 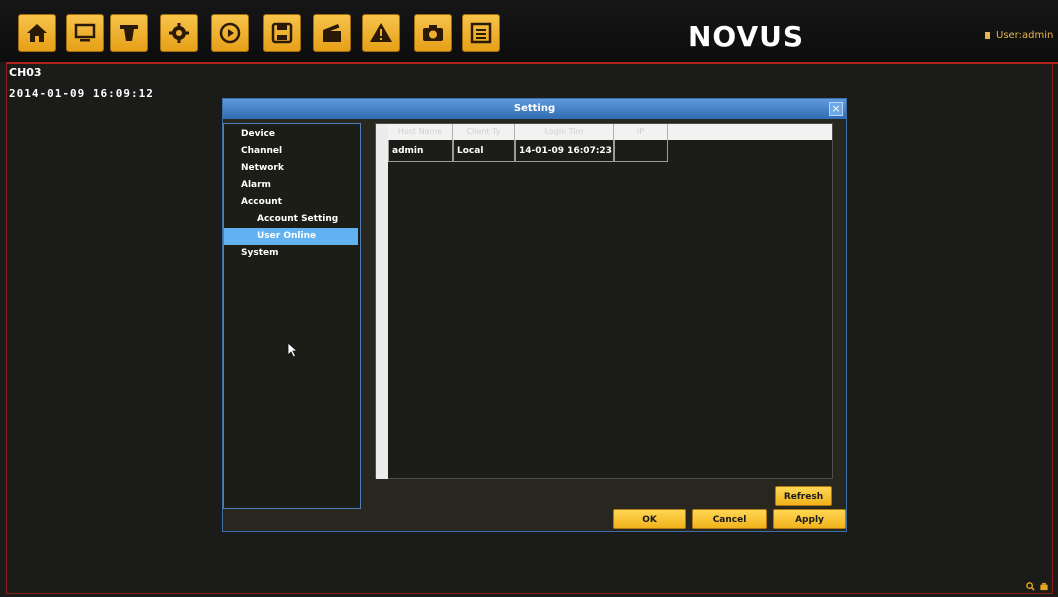 I want to click on sidebar-item-network: Network, so click(x=291, y=168).